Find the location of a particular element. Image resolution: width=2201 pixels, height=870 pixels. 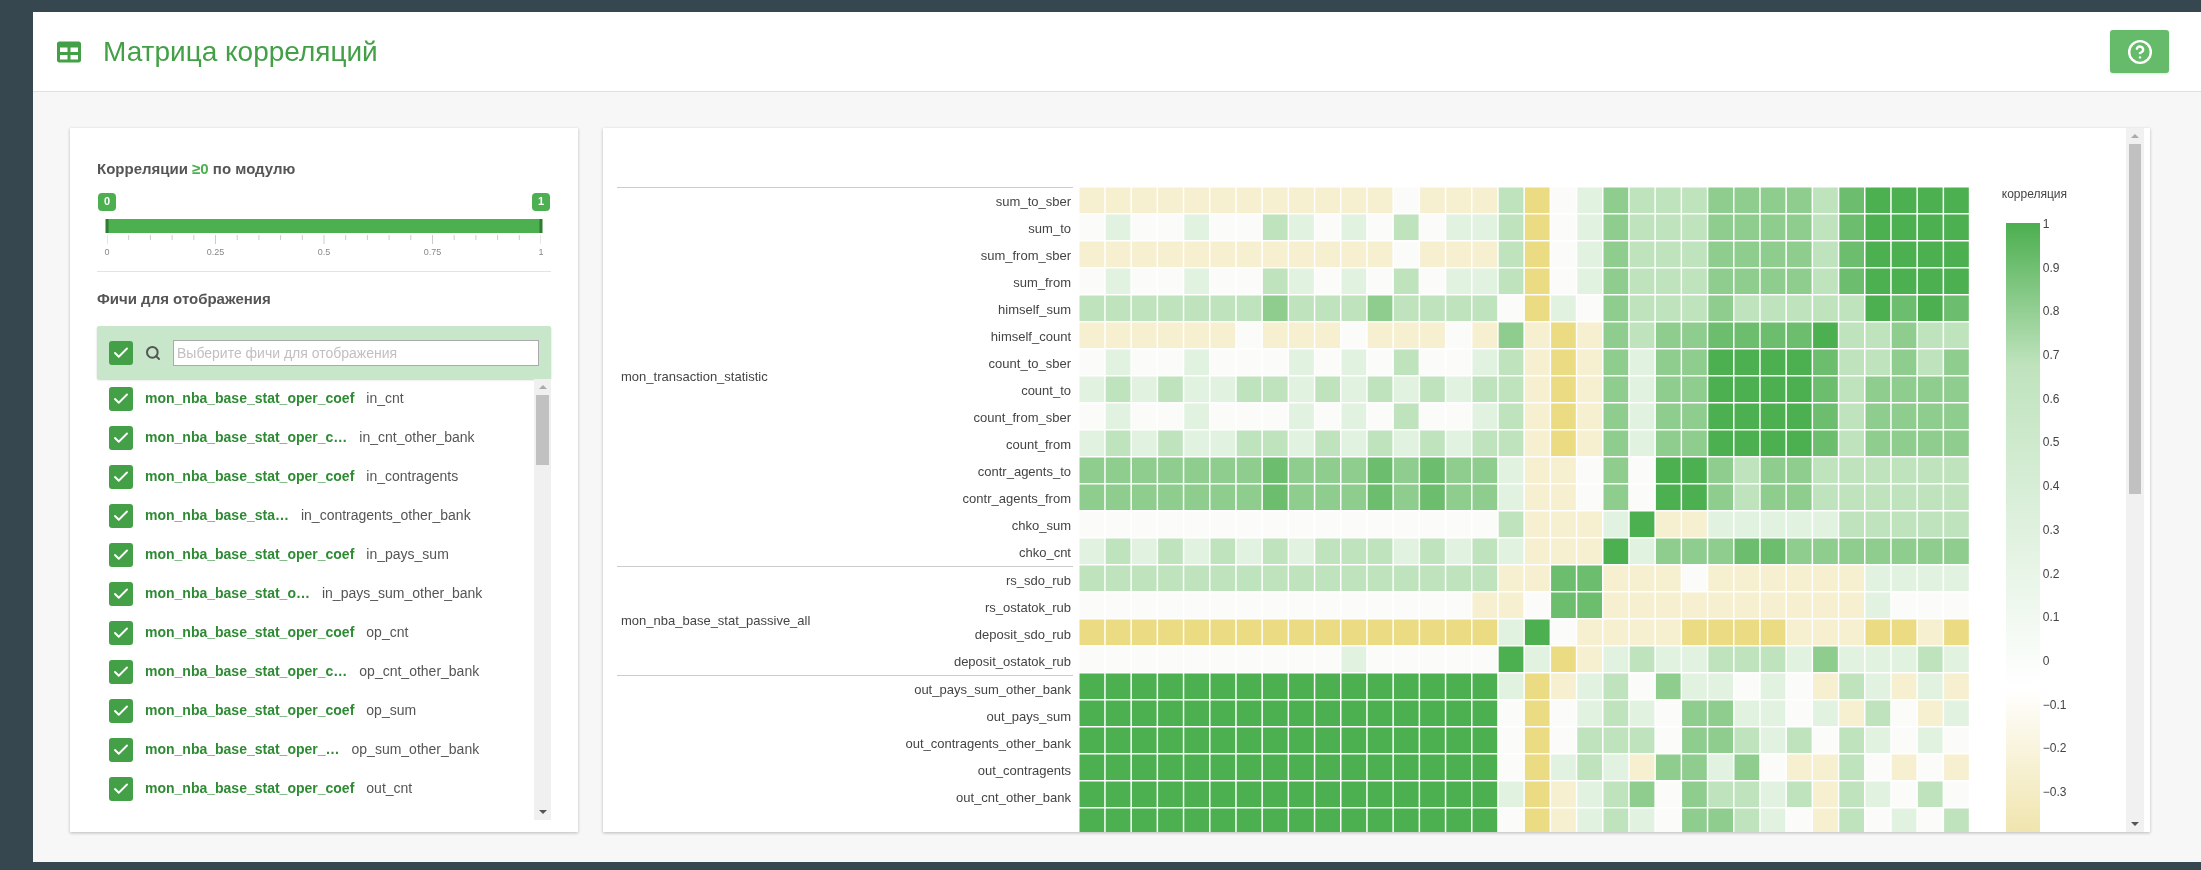

slider-track is located at coordinates (324, 225).